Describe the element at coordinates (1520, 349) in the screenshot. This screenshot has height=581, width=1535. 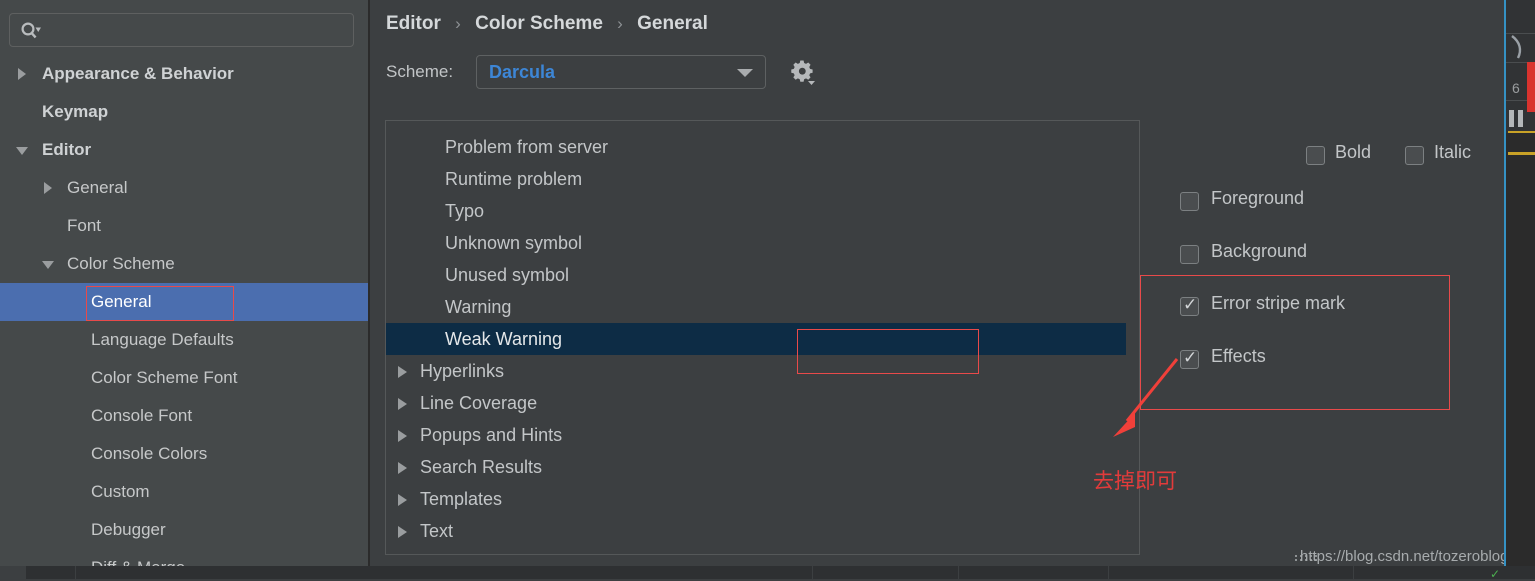
I see `editor-gutter-dark` at that location.